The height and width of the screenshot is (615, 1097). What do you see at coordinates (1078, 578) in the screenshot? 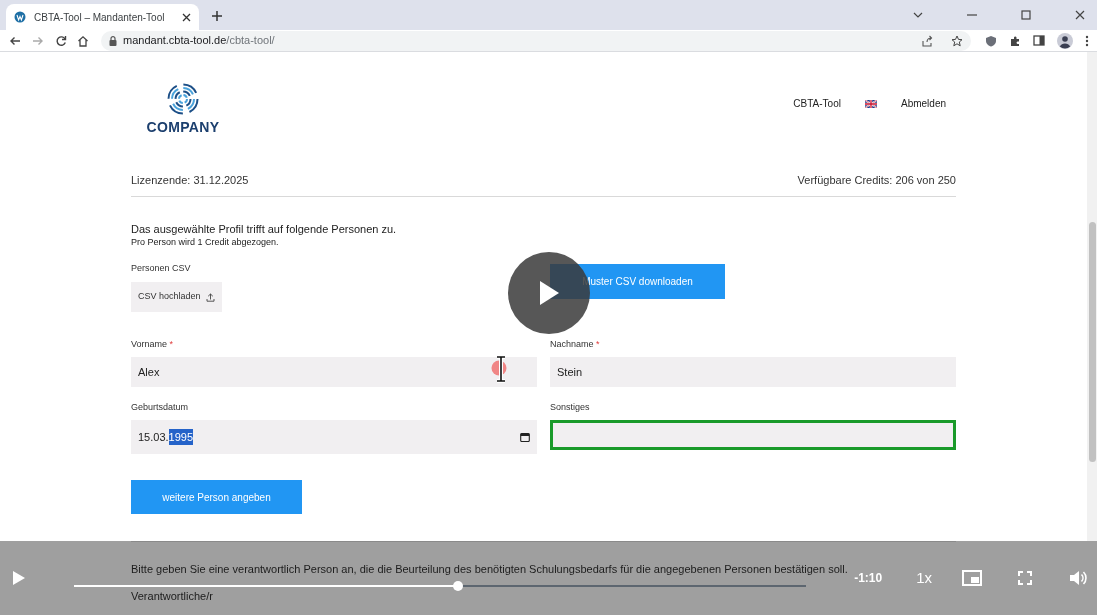
I see `volume-icon` at bounding box center [1078, 578].